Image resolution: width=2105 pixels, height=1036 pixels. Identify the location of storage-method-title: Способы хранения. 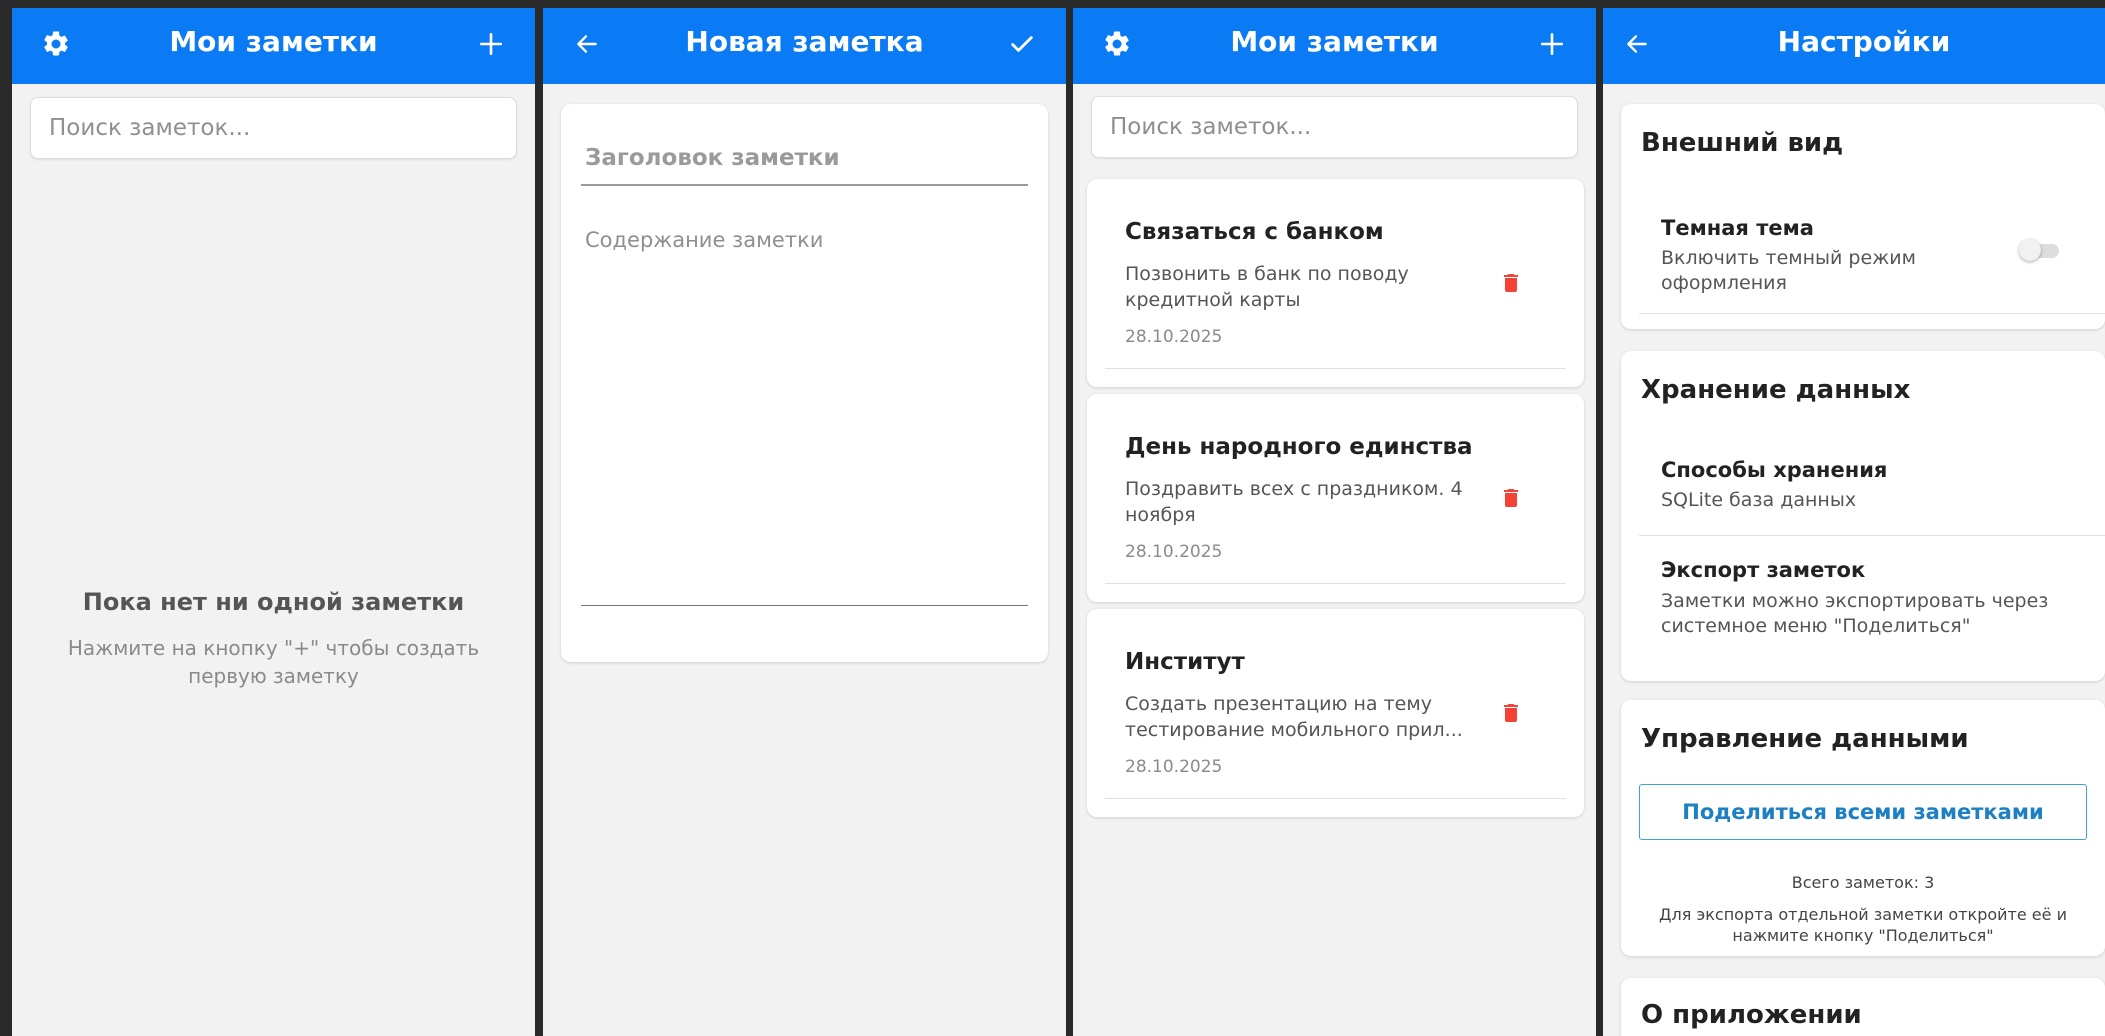
(1774, 470).